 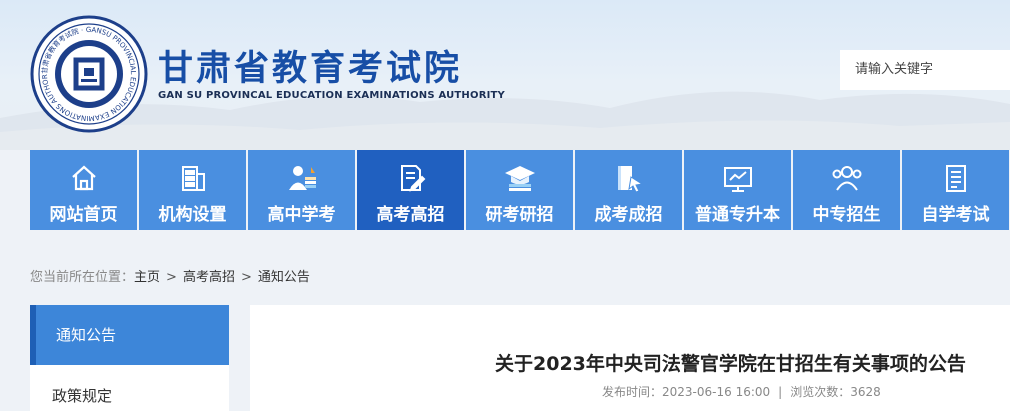 I want to click on breadcrumb-prefix: 您当前所在位置：, so click(x=82, y=277).